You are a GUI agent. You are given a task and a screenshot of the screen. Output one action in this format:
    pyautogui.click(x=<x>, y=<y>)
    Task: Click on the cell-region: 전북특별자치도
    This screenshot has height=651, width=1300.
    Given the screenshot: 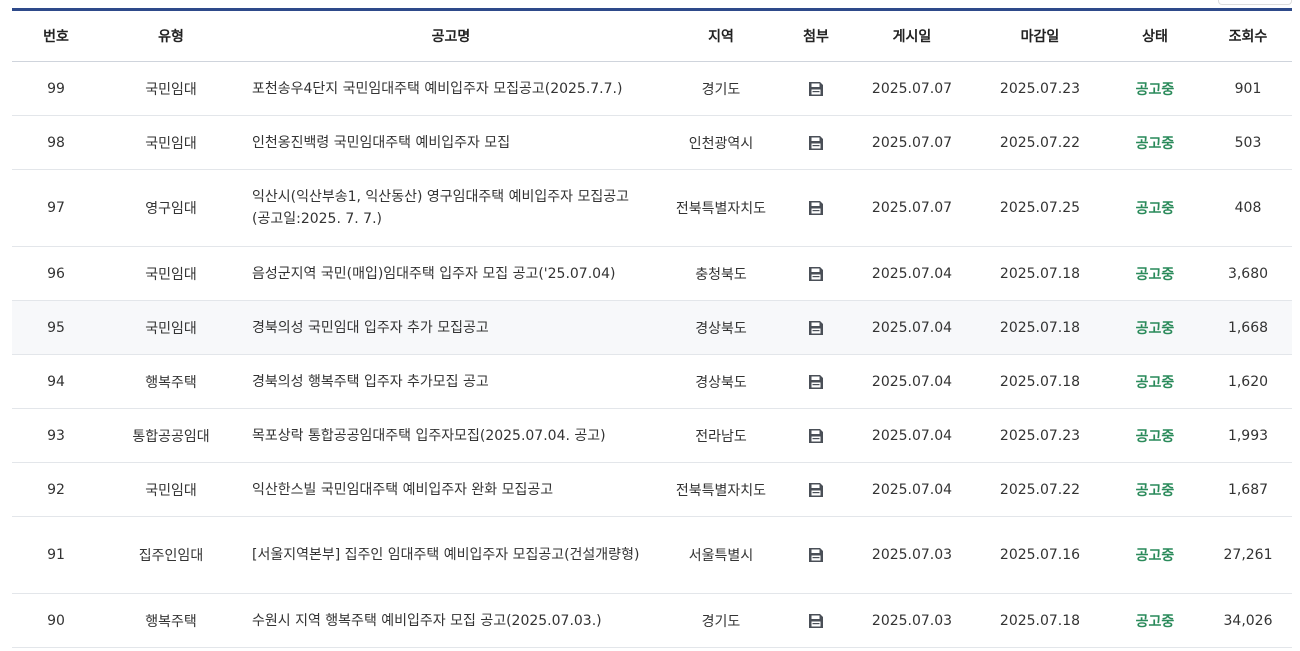 What is the action you would take?
    pyautogui.click(x=721, y=489)
    